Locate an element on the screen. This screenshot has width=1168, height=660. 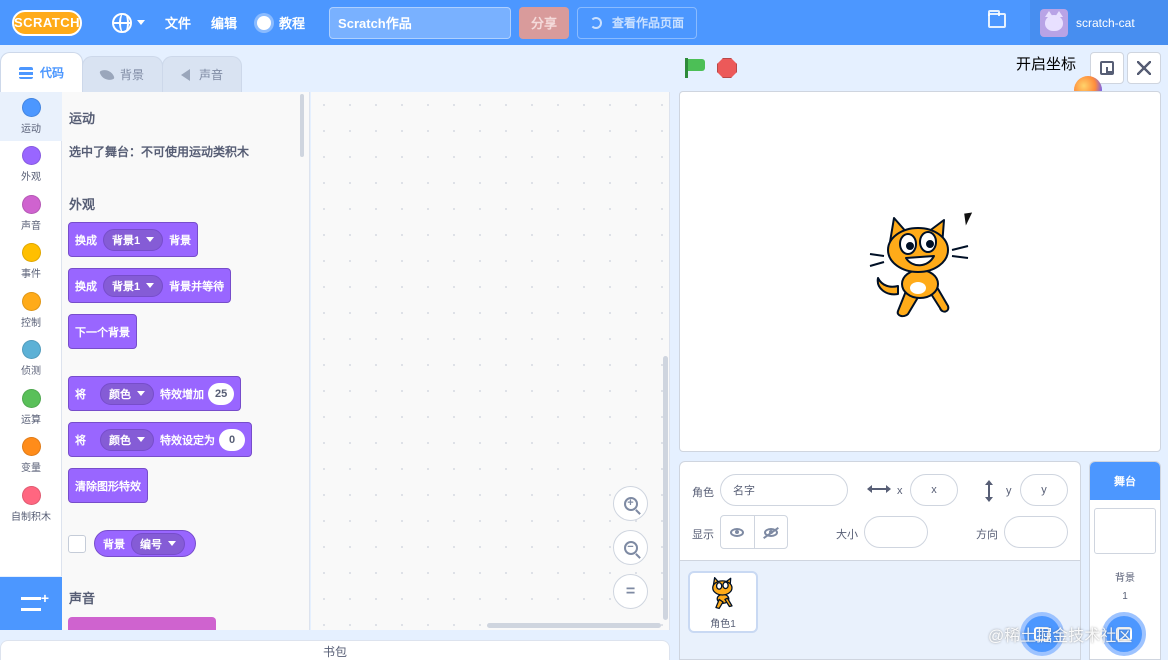
zoom-in-button: + is located at coordinates (630, 503).